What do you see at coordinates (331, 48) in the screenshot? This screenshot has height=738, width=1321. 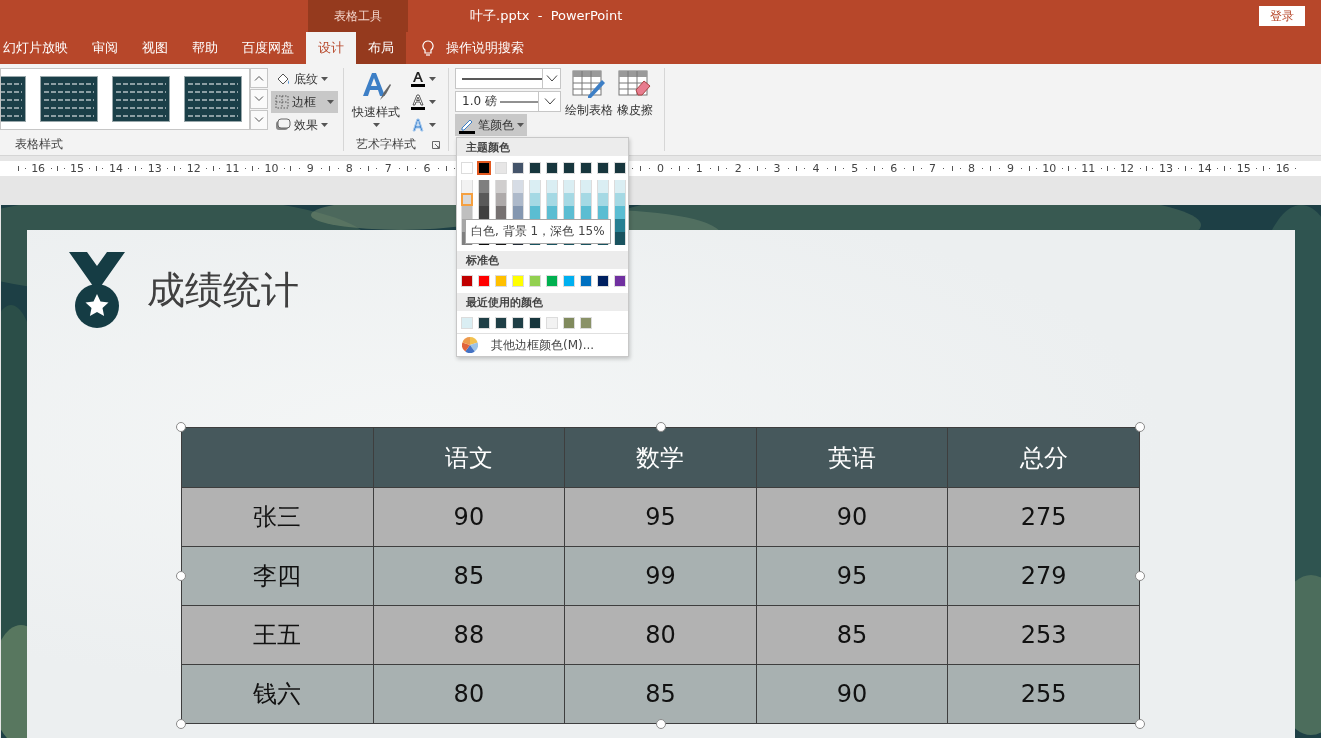 I see `ribbon-tab: 设计` at bounding box center [331, 48].